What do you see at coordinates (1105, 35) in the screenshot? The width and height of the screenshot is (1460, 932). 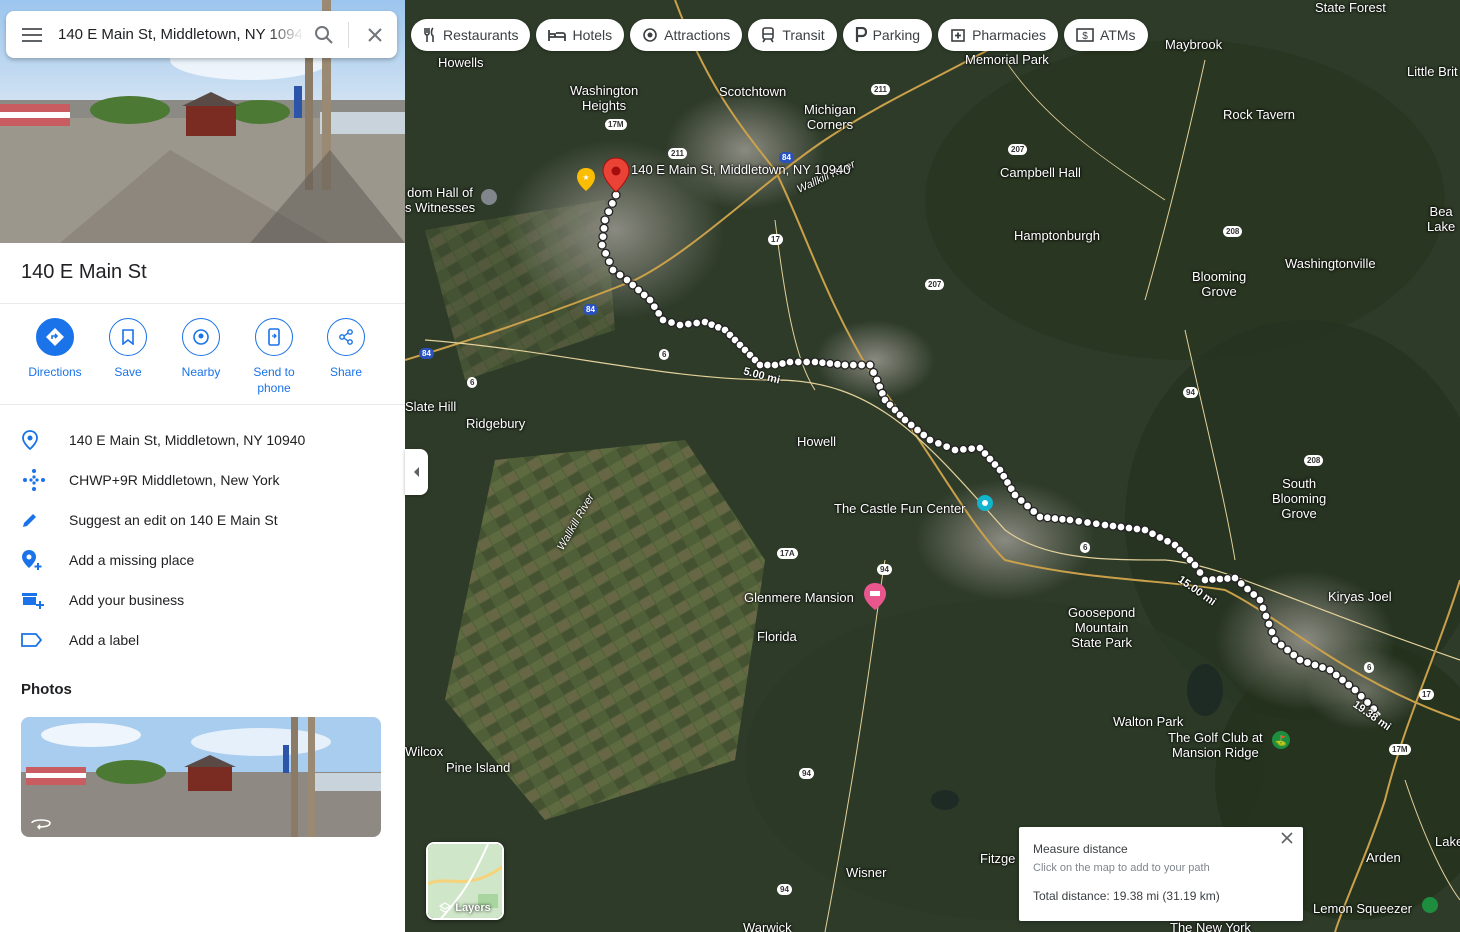 I see `chip-atms: $ ATMs` at bounding box center [1105, 35].